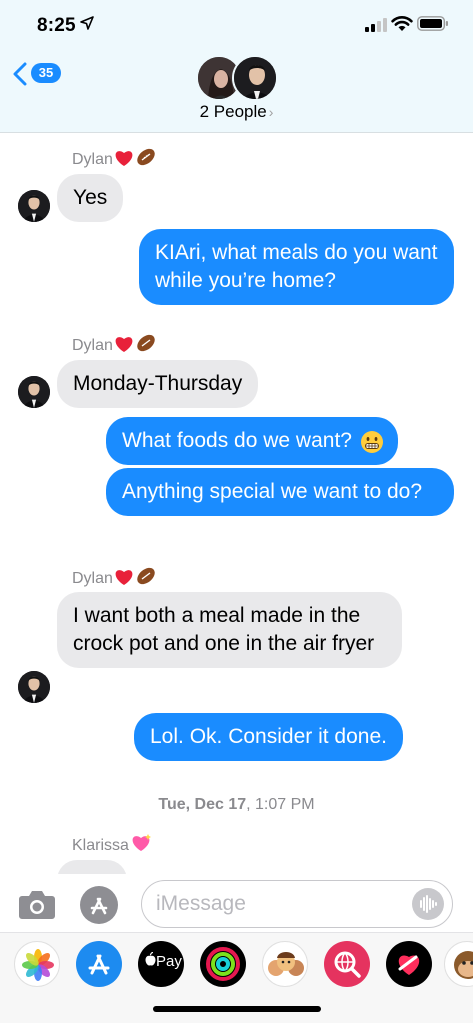 This screenshot has width=473, height=1023. I want to click on imessage-input, so click(276, 904).